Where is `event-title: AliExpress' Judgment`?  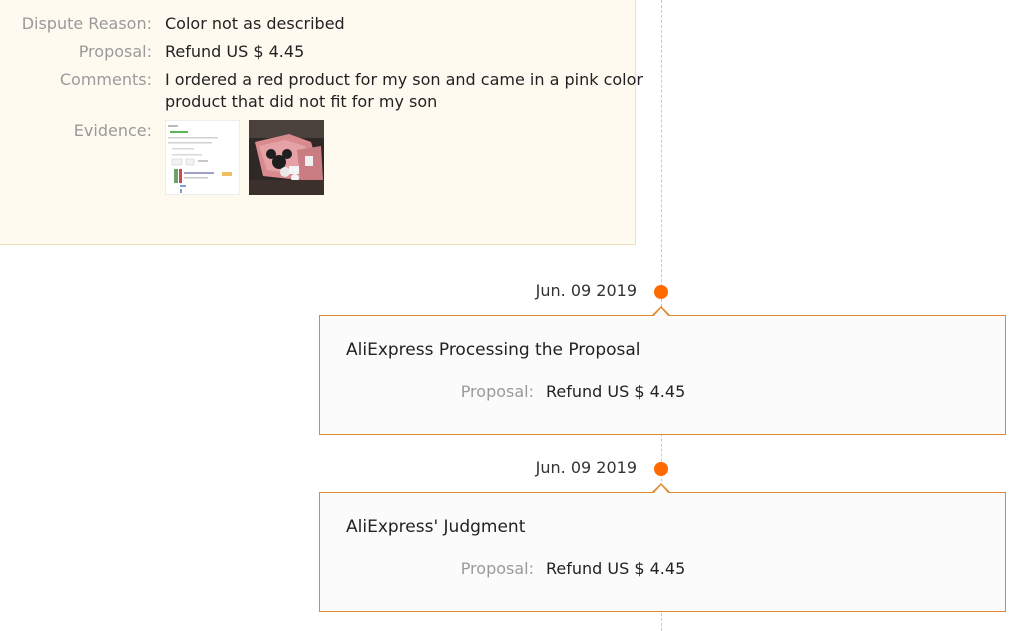 event-title: AliExpress' Judgment is located at coordinates (436, 527).